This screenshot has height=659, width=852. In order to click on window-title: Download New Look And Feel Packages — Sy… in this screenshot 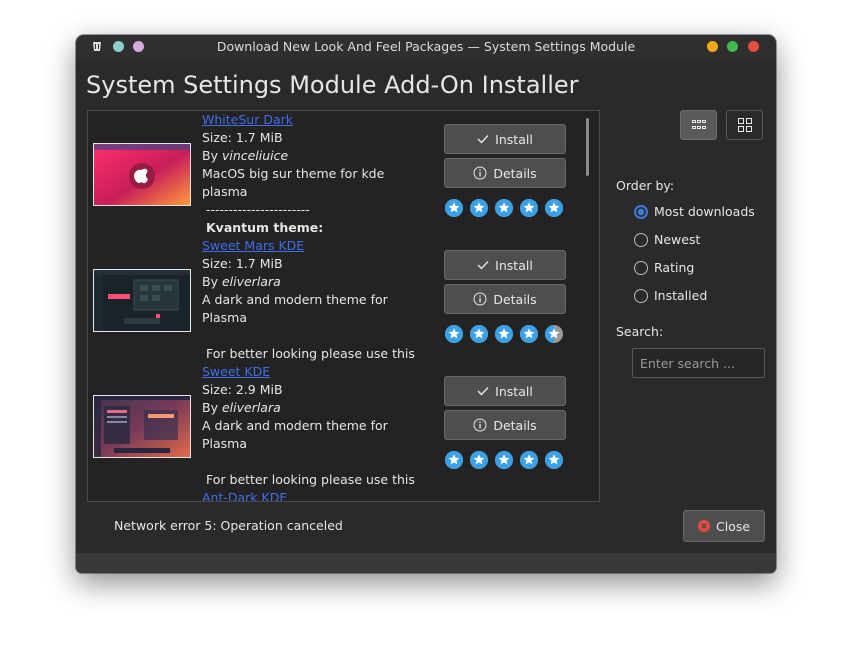, I will do `click(426, 46)`.